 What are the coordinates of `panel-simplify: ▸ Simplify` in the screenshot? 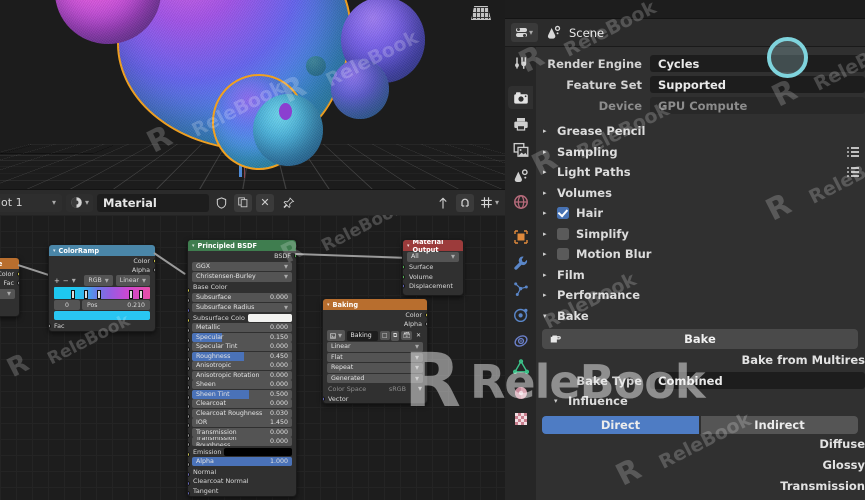 It's located at (700, 234).